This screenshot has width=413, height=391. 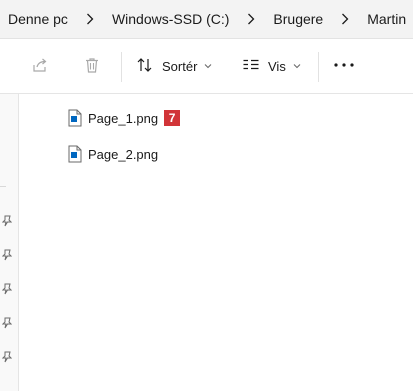 What do you see at coordinates (170, 19) in the screenshot?
I see `breadcrumb-item-windows-ssd: Windows-SSD (C:)` at bounding box center [170, 19].